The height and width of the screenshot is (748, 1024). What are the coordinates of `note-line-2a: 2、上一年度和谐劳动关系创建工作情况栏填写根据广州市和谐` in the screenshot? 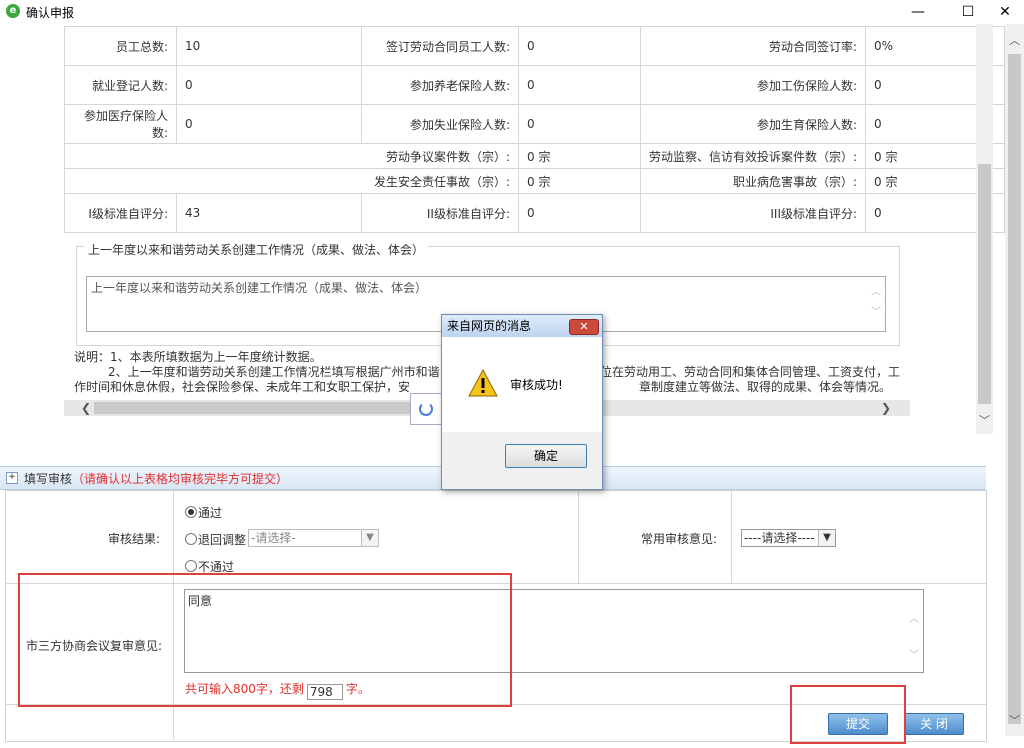 It's located at (274, 372).